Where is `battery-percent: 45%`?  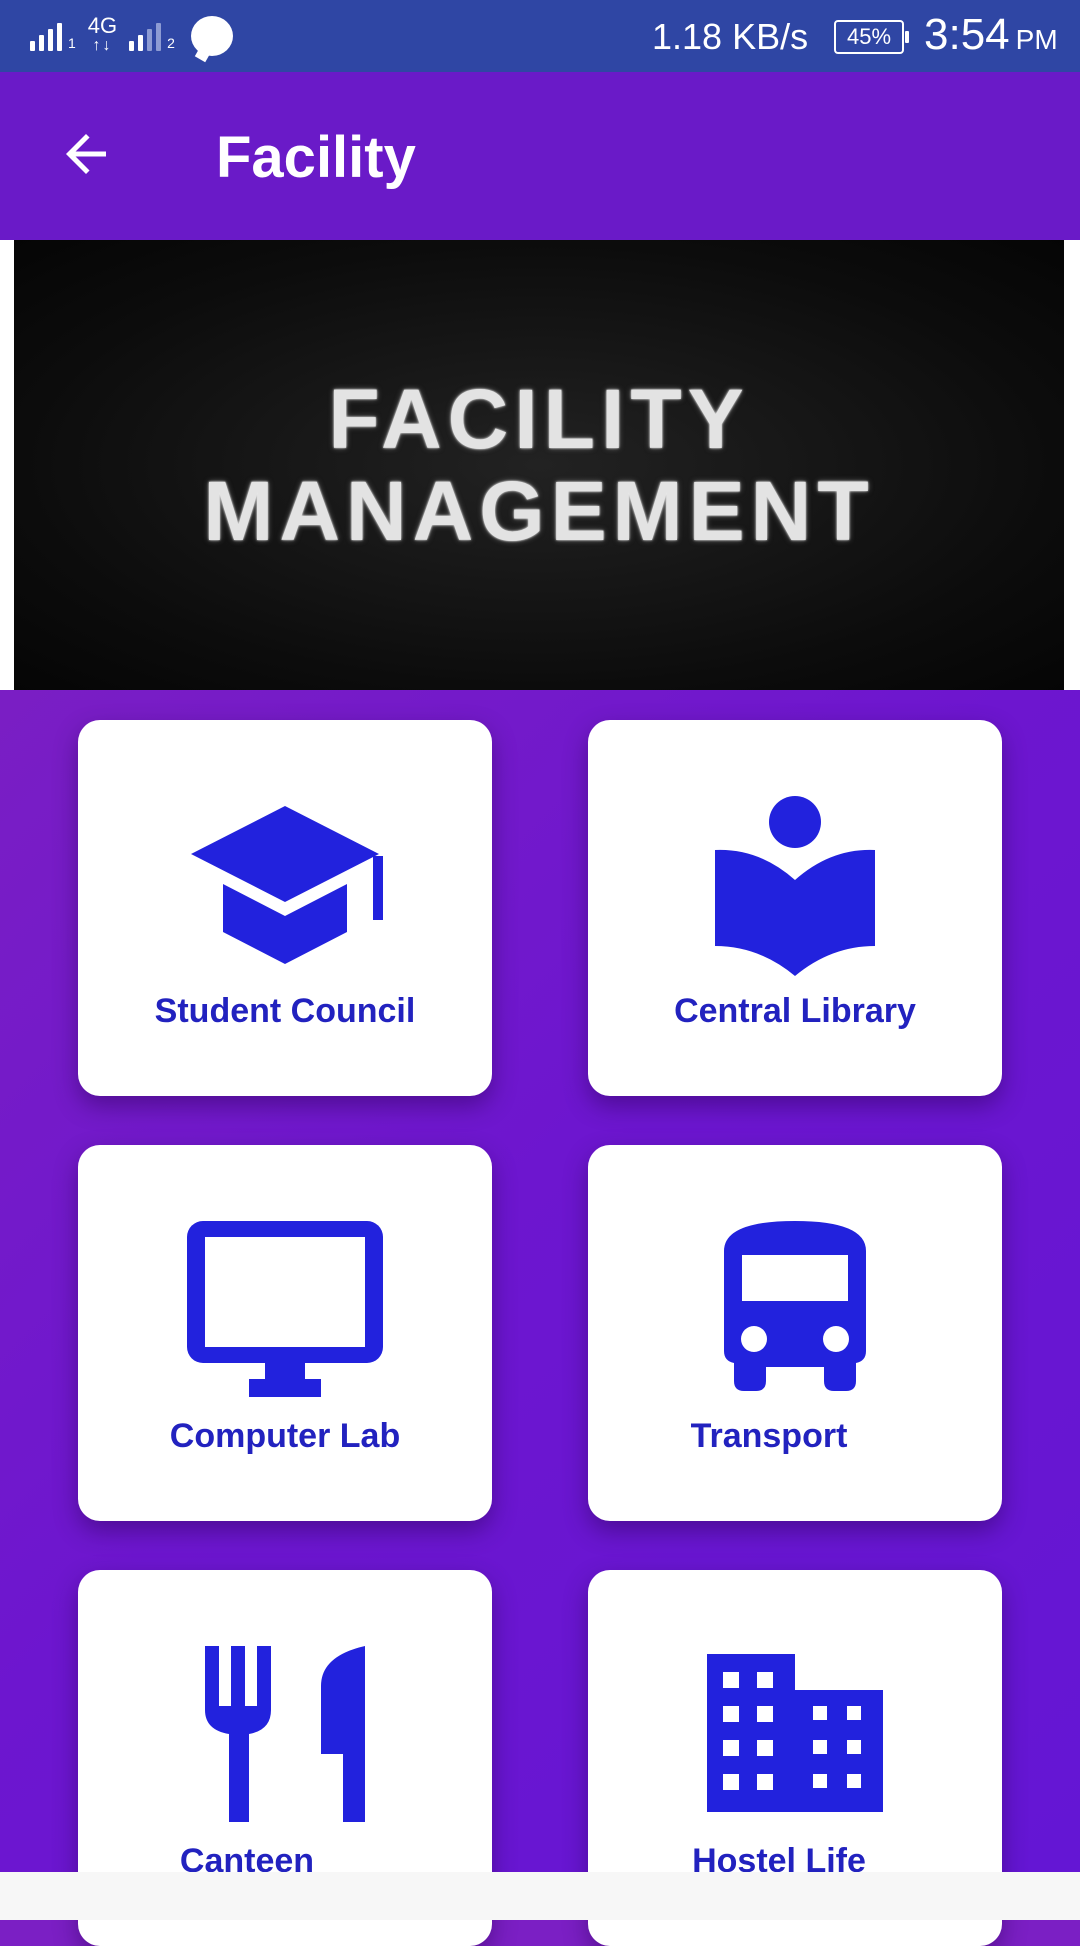
battery-percent: 45% is located at coordinates (869, 36).